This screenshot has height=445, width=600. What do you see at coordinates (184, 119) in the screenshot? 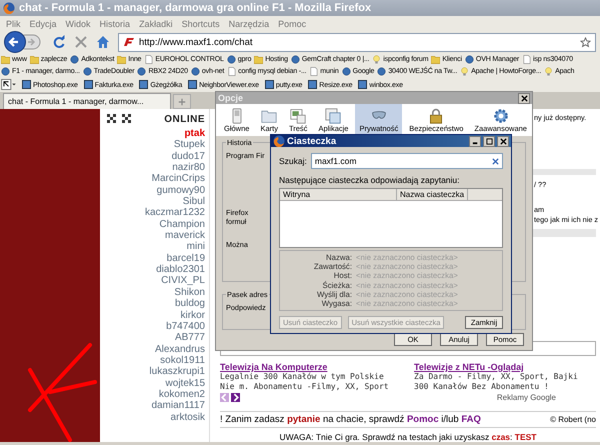
I see `panel-title: ONLINE` at bounding box center [184, 119].